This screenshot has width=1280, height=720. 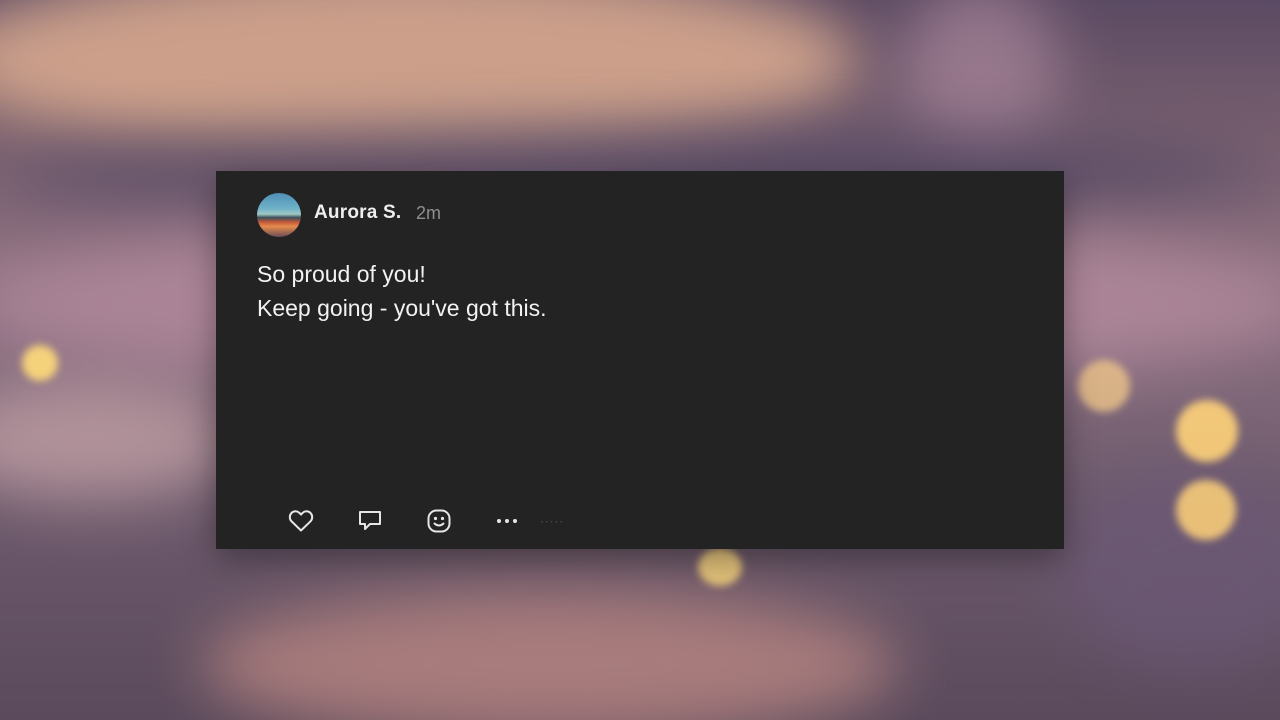 What do you see at coordinates (279, 215) in the screenshot?
I see `avatar` at bounding box center [279, 215].